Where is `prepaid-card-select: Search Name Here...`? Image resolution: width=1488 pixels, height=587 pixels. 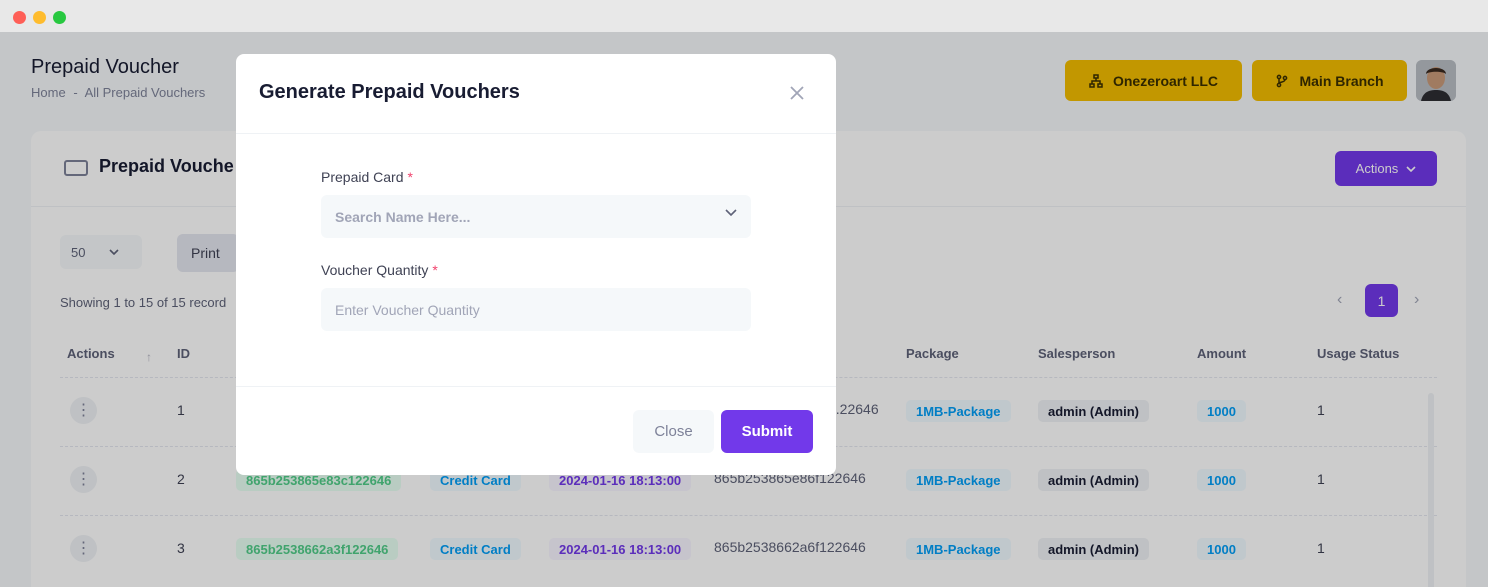
prepaid-card-select: Search Name Here... is located at coordinates (536, 216).